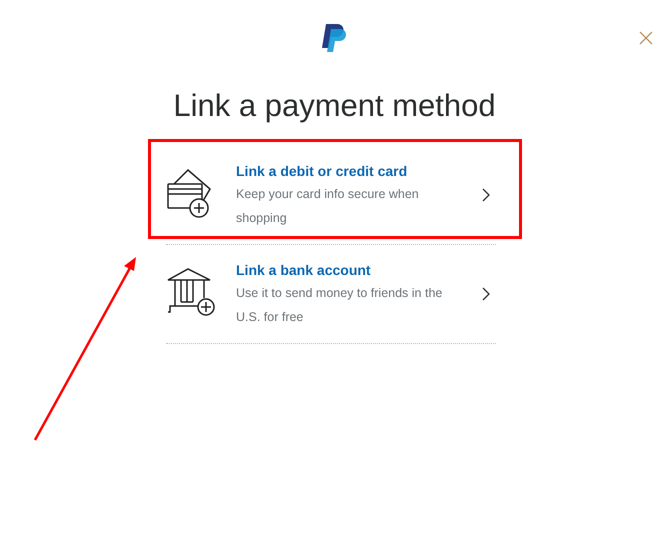 This screenshot has width=669, height=545. I want to click on option-title: Link a bank account, so click(304, 270).